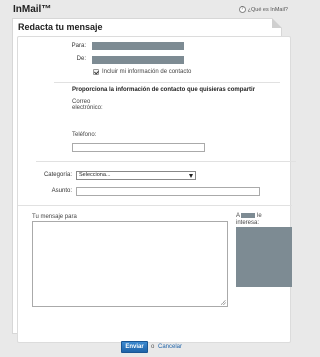 The width and height of the screenshot is (320, 357). What do you see at coordinates (87, 108) in the screenshot?
I see `email-label-line2: electrónico:` at bounding box center [87, 108].